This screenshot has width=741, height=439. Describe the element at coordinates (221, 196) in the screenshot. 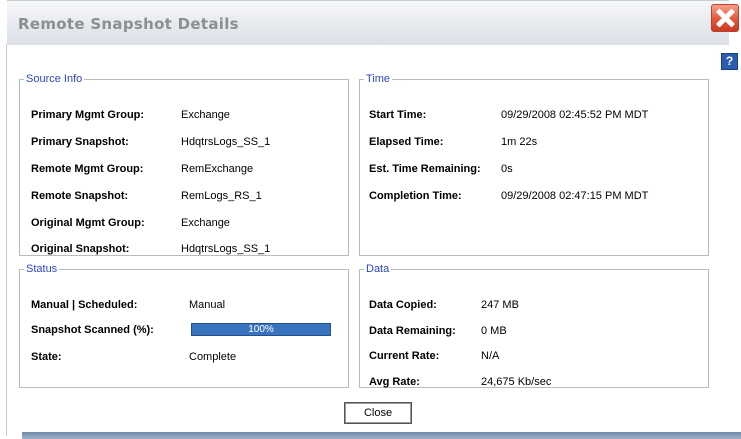

I see `remote-snapshot-value: RemLogs_RS_1` at that location.